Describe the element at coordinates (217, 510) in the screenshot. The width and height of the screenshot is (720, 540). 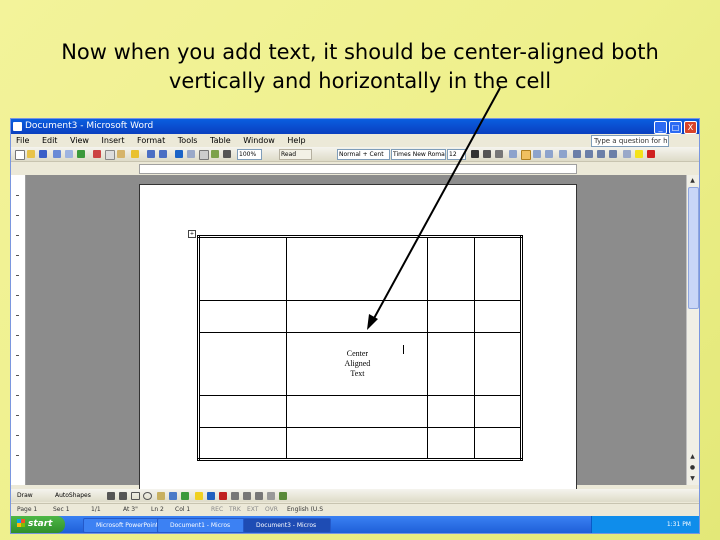
I see `status-rec: REC` at that location.